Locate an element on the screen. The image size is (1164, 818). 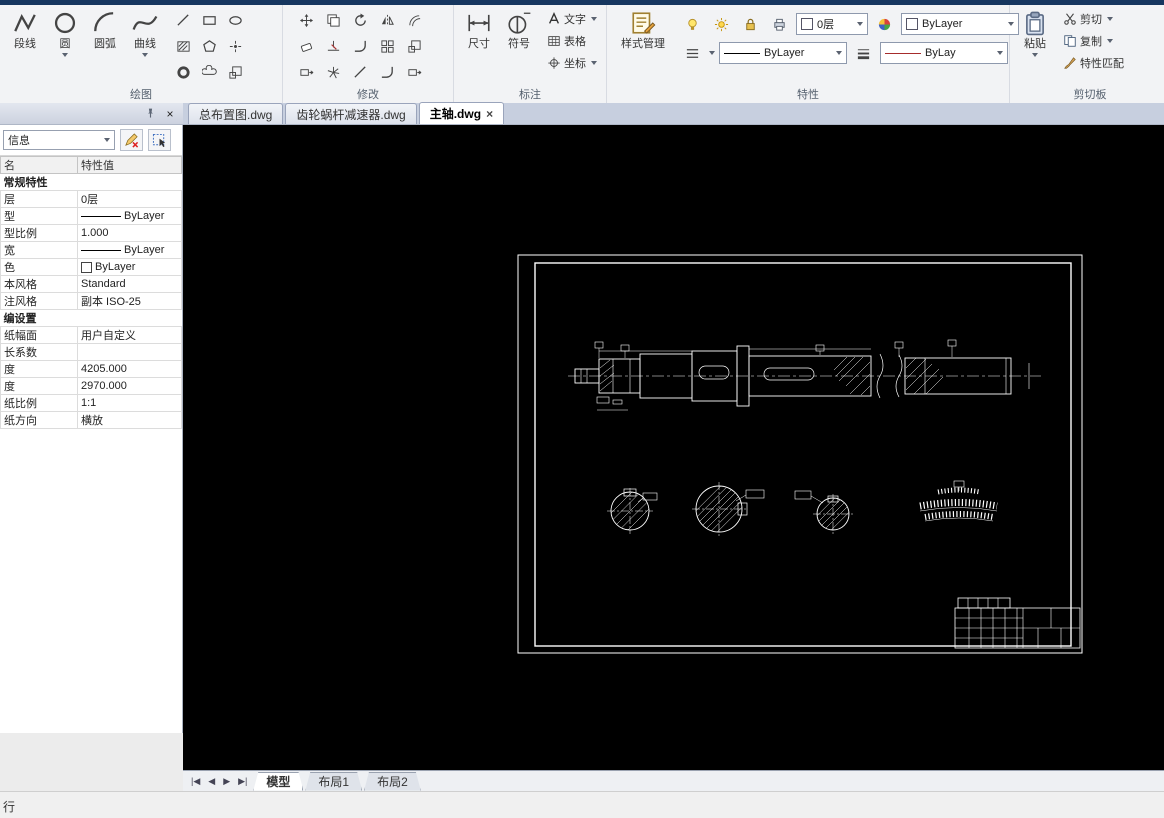
properties-group-label: 特性 is located at coordinates (808, 95).